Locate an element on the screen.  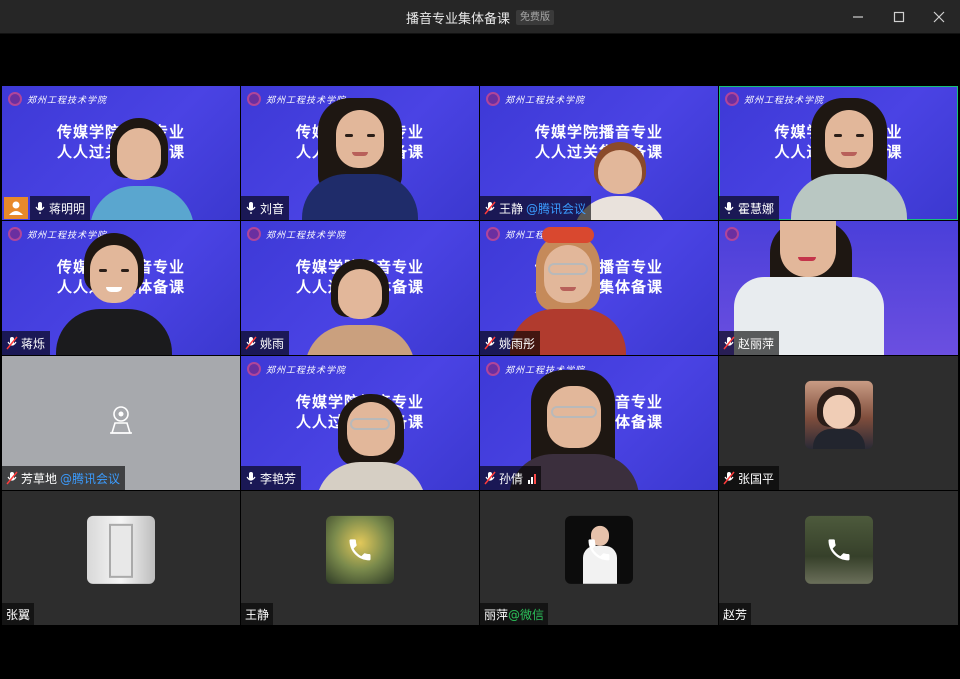
name-tag: 李艳芳 is located at coordinates (271, 478).